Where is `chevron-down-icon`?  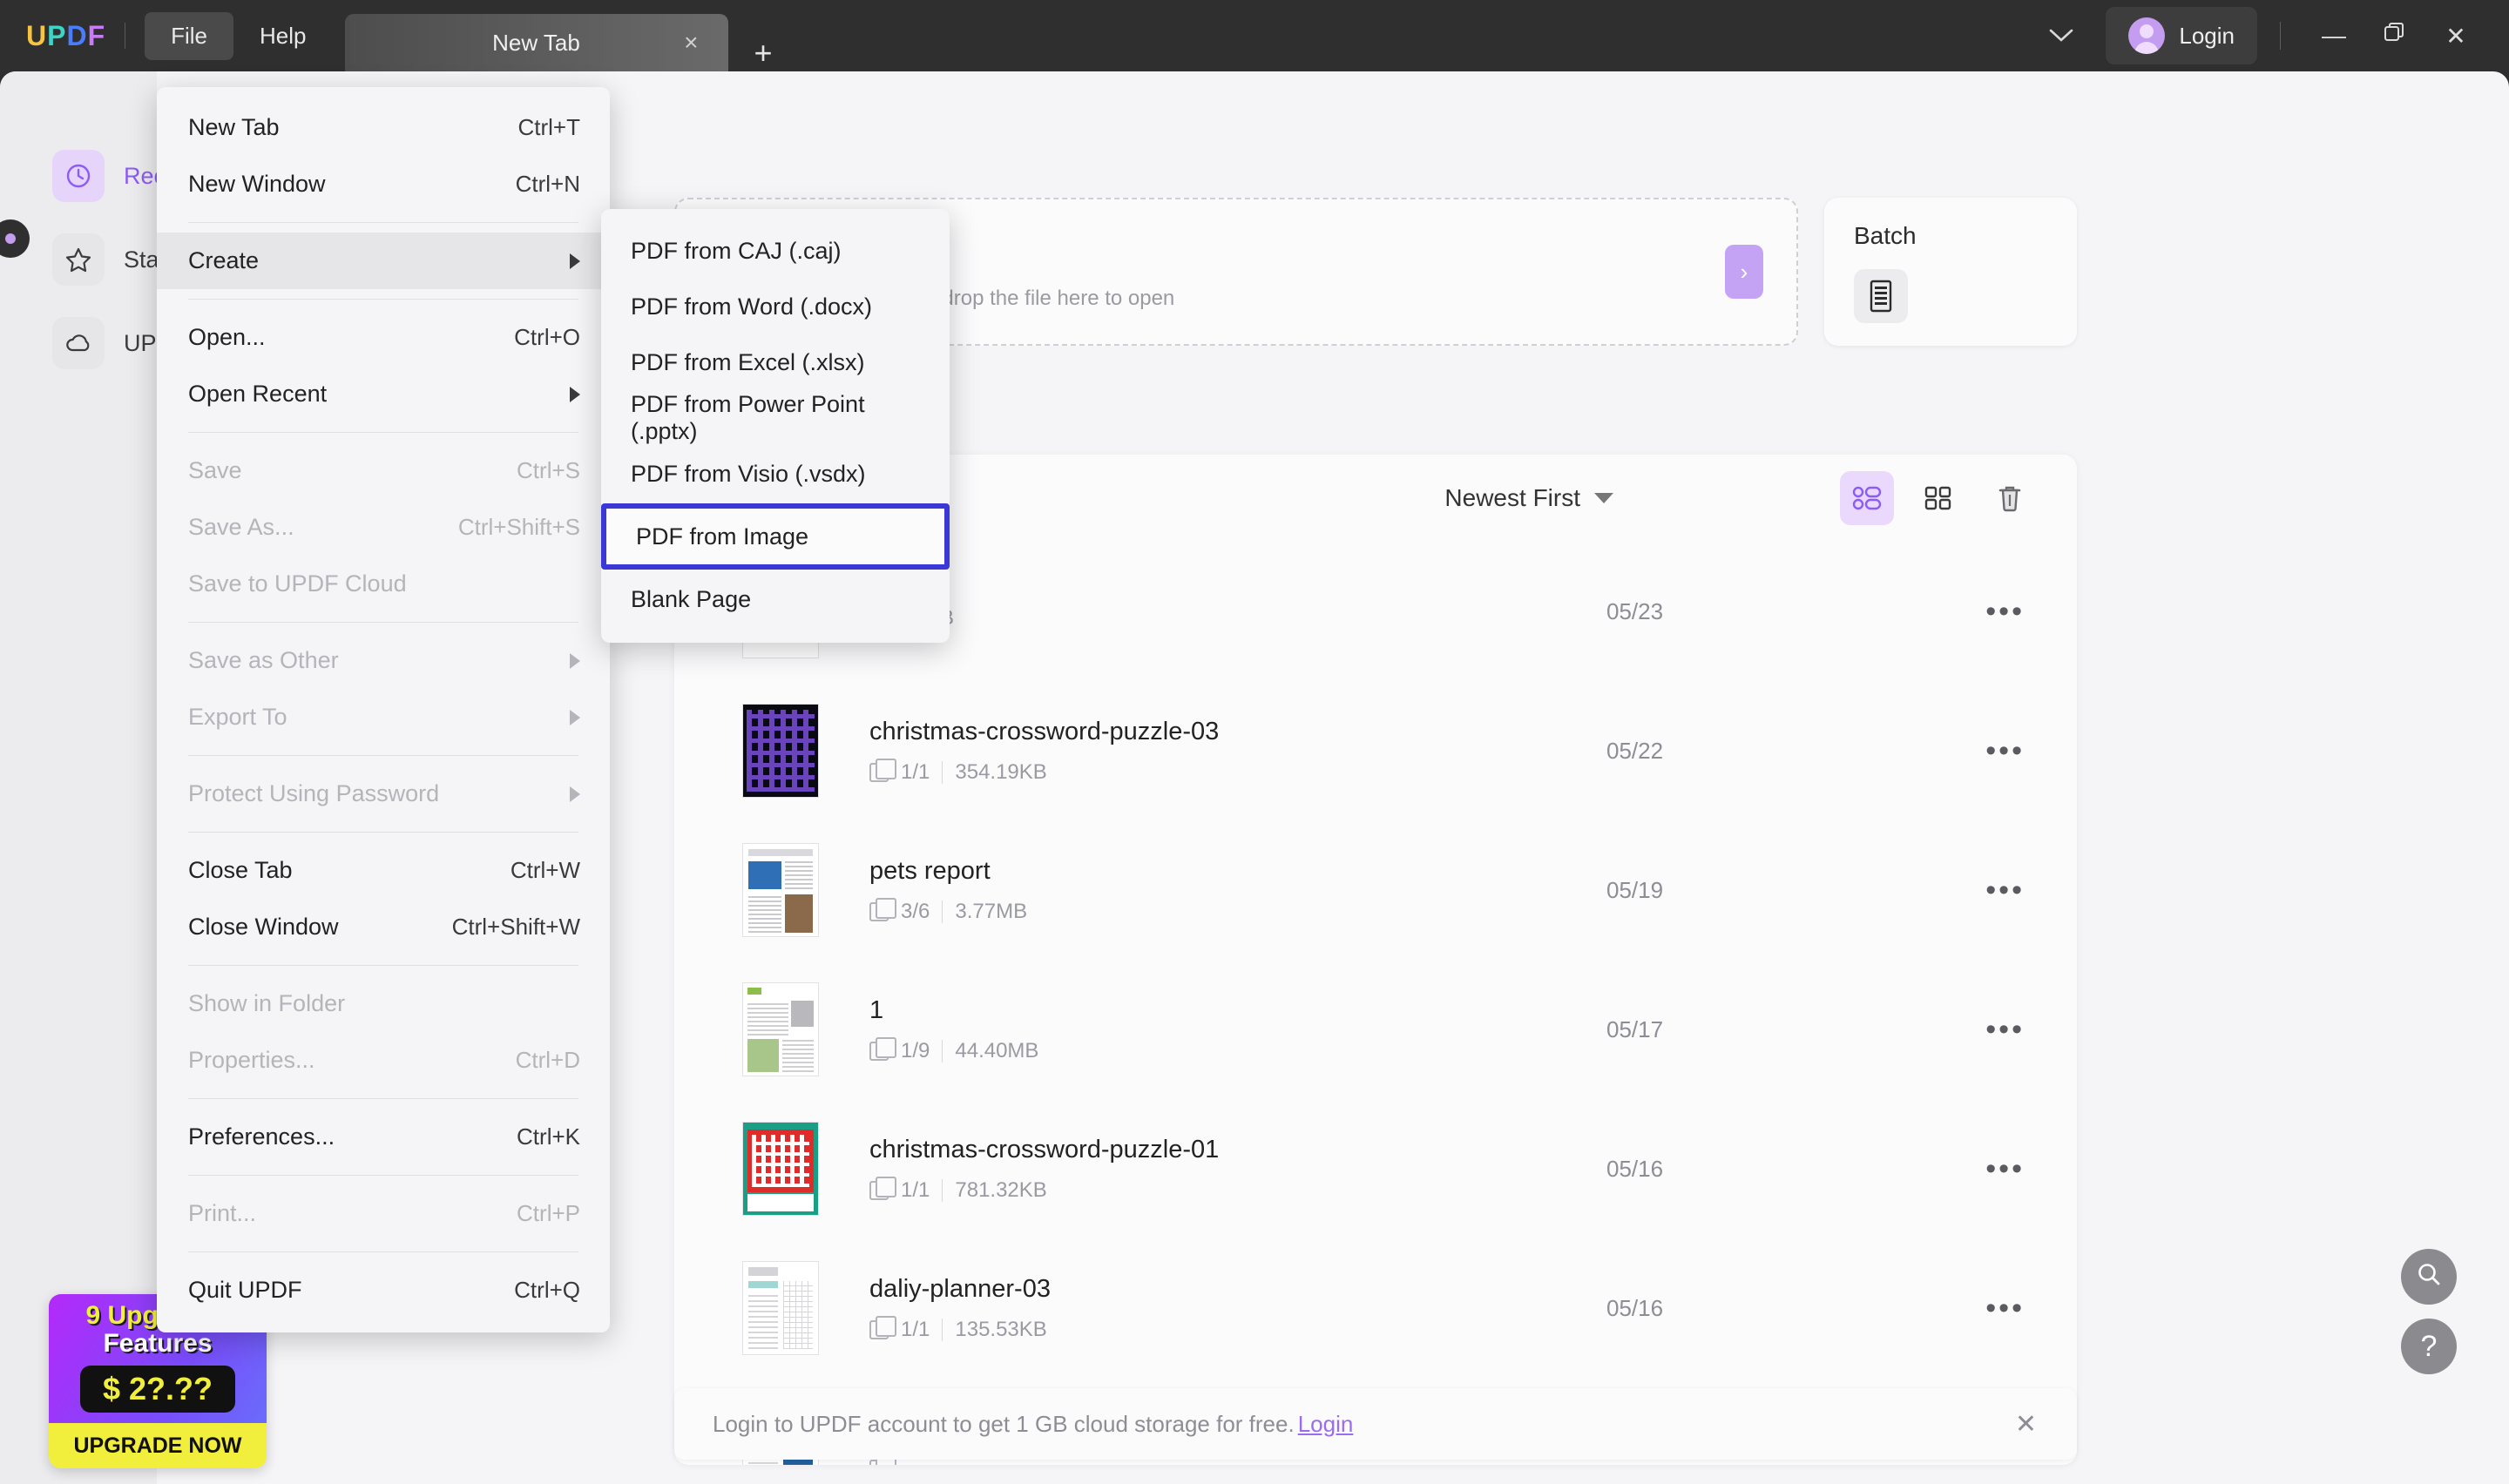
chevron-down-icon is located at coordinates (2061, 36).